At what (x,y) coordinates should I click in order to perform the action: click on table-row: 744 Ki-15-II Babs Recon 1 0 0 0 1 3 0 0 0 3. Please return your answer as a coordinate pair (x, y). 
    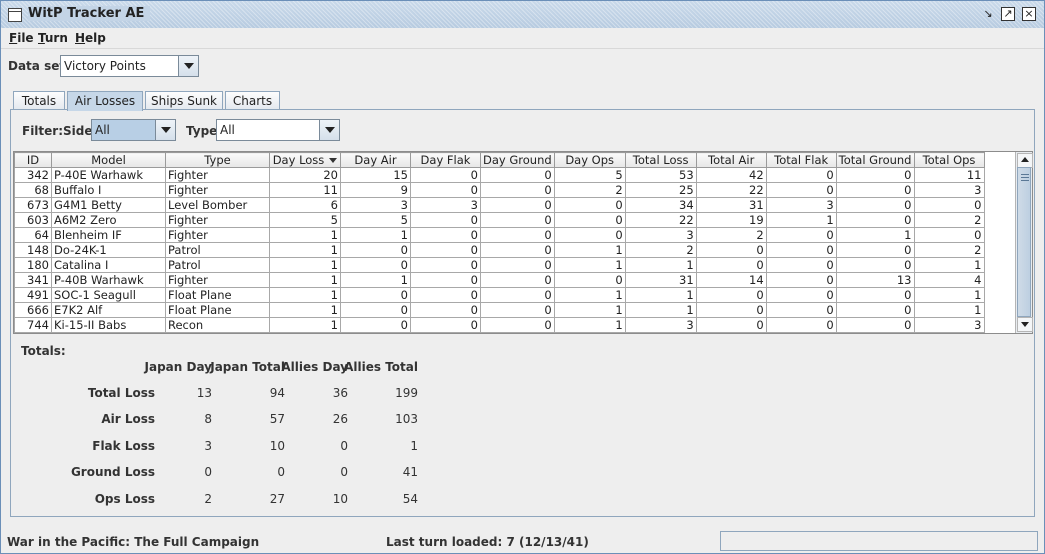
    Looking at the image, I should click on (499, 325).